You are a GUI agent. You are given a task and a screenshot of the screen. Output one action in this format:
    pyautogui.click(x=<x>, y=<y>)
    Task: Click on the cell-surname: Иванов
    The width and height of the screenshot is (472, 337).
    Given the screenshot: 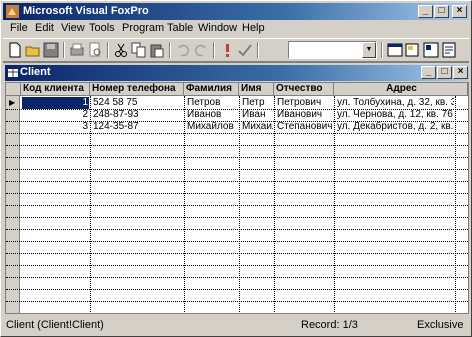 What is the action you would take?
    pyautogui.click(x=212, y=115)
    